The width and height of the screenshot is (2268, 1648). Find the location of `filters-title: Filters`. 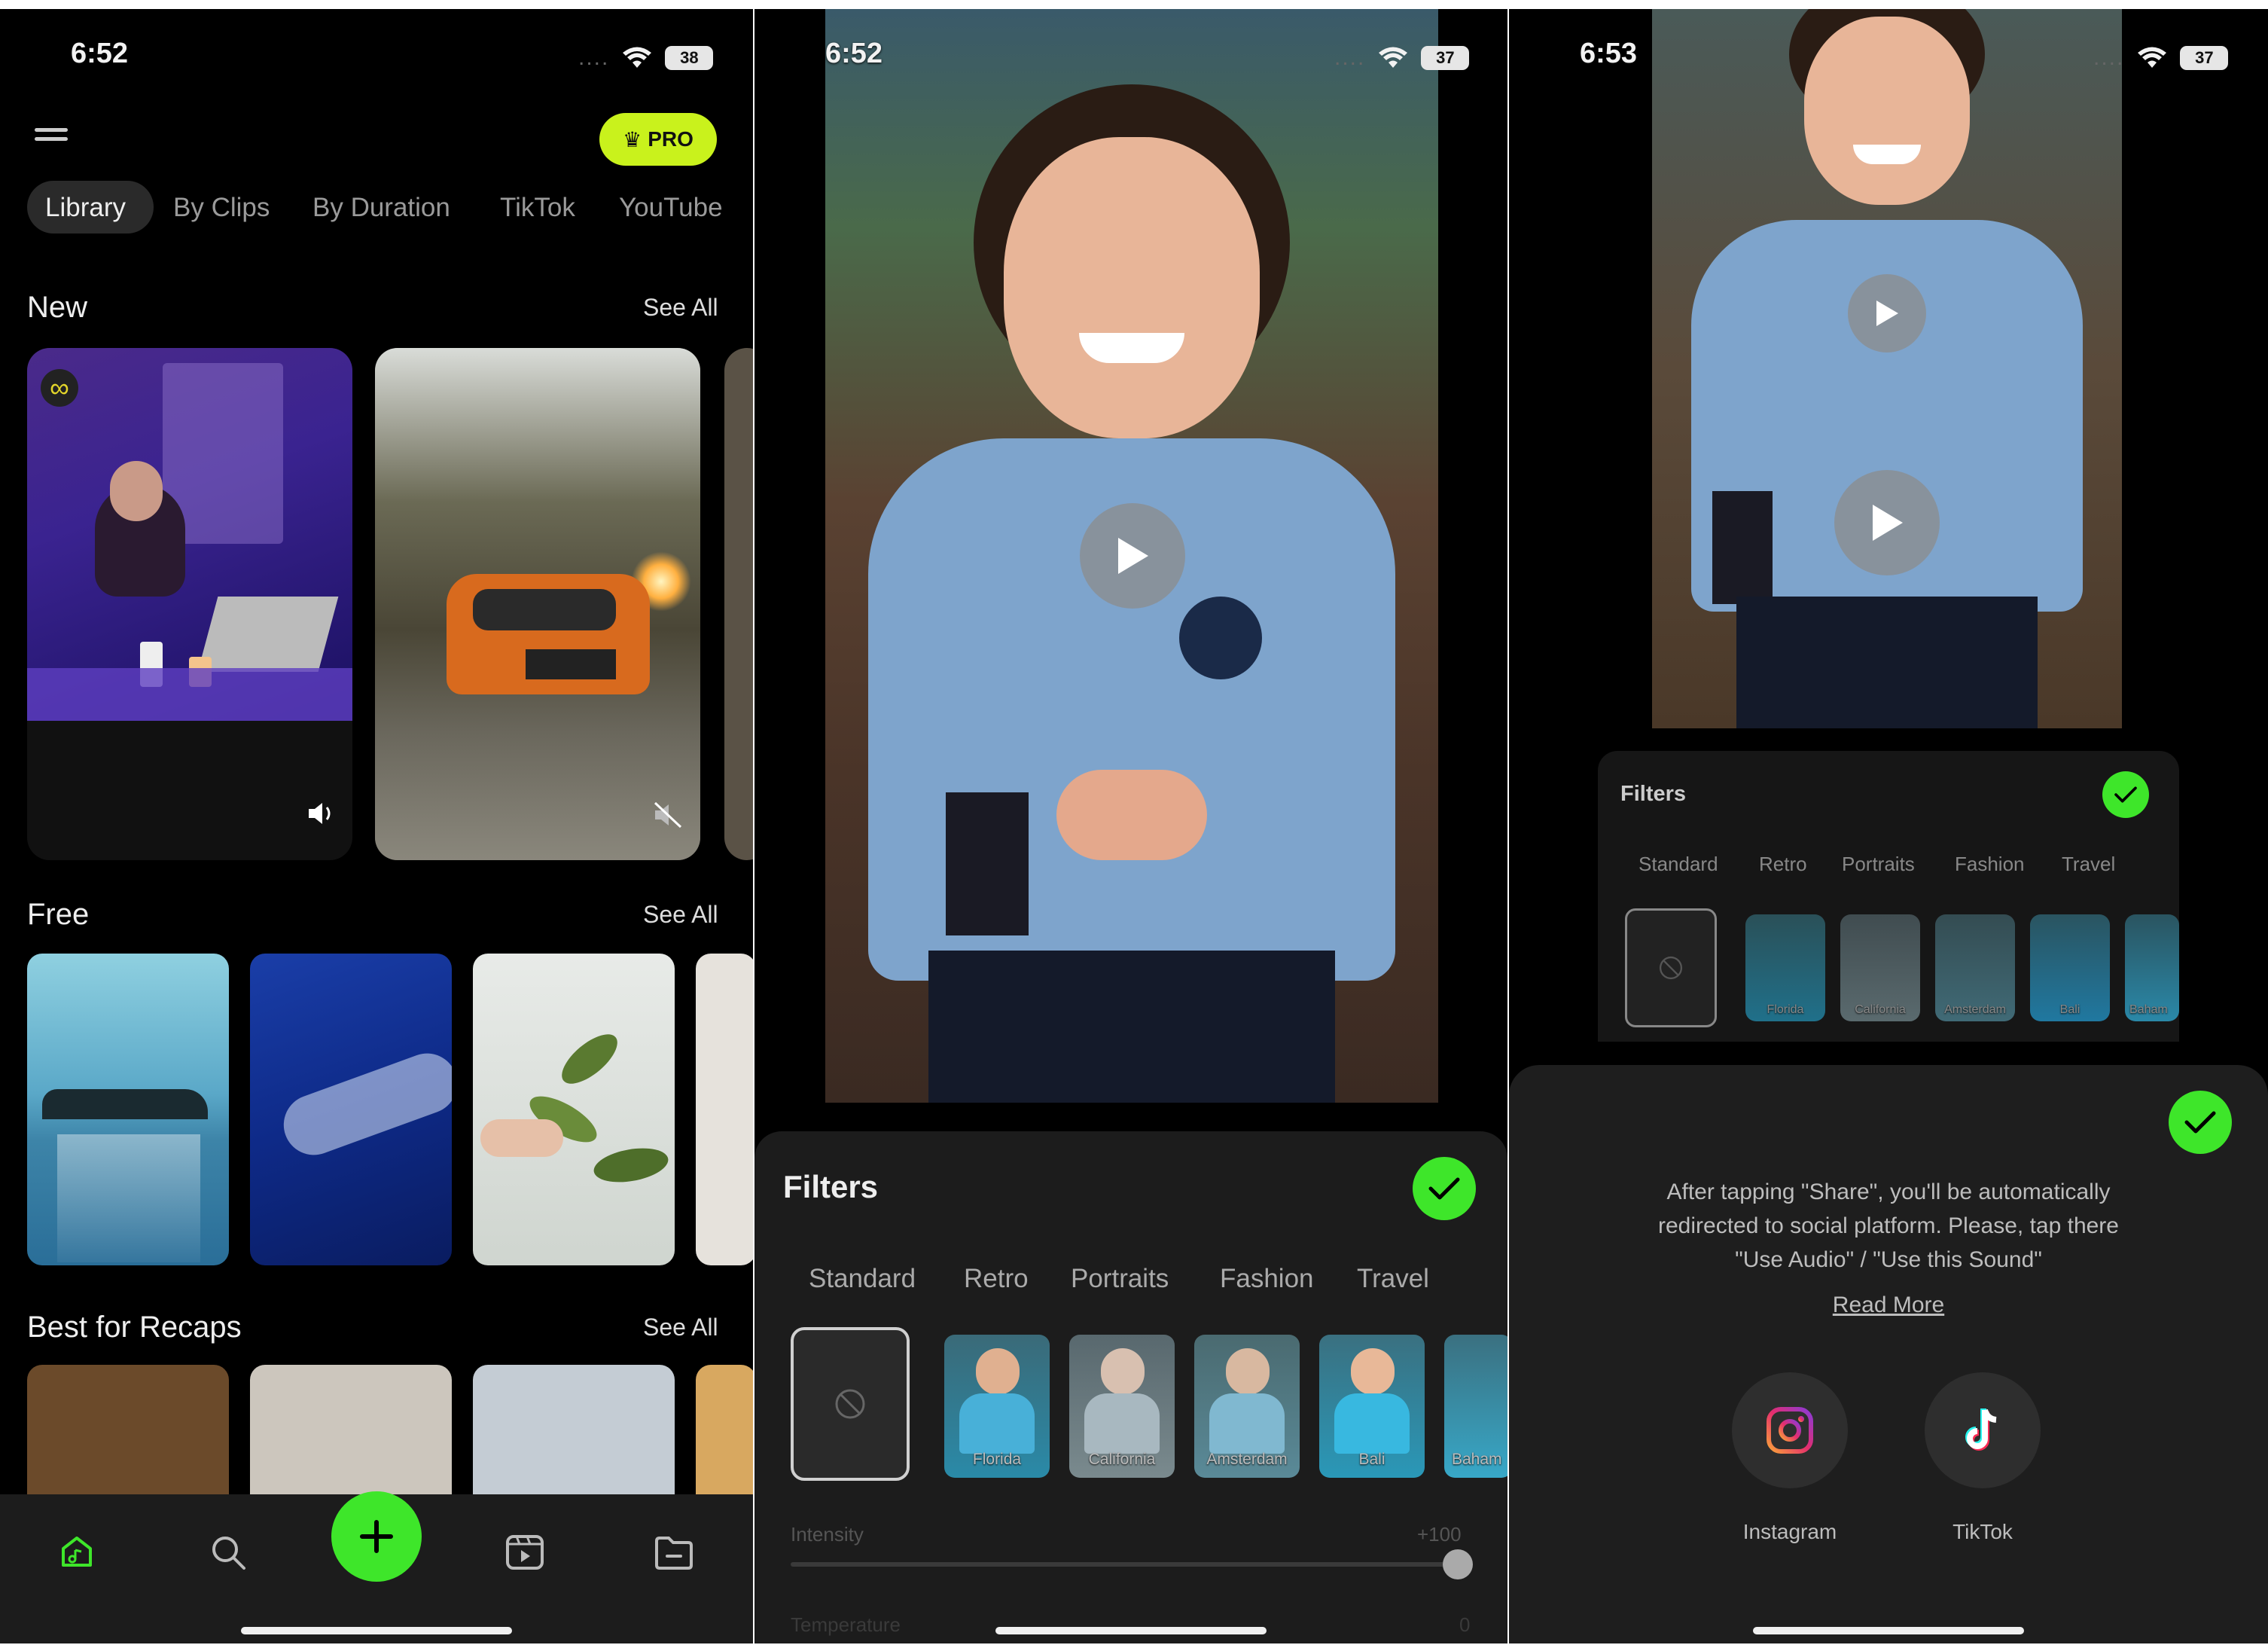

filters-title: Filters is located at coordinates (1654, 794).